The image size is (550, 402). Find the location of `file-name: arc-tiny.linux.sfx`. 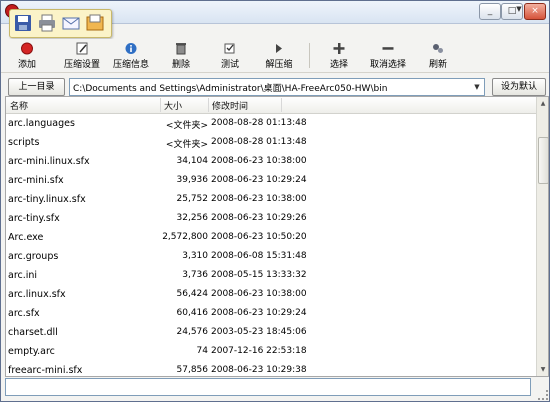

file-name: arc-tiny.linux.sfx is located at coordinates (47, 199).